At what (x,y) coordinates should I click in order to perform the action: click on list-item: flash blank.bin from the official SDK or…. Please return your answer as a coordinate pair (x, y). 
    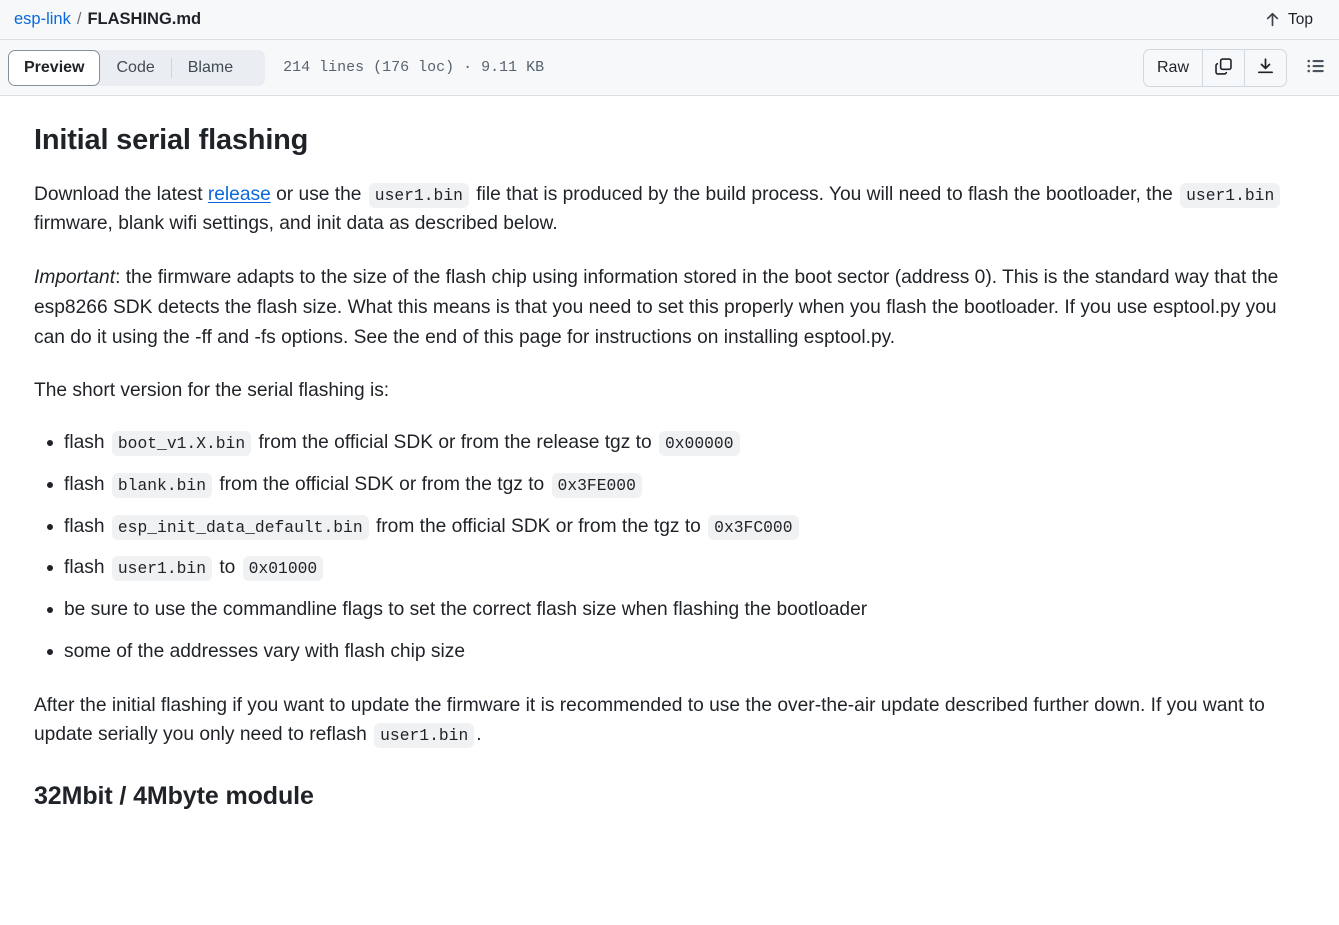
    Looking at the image, I should click on (676, 485).